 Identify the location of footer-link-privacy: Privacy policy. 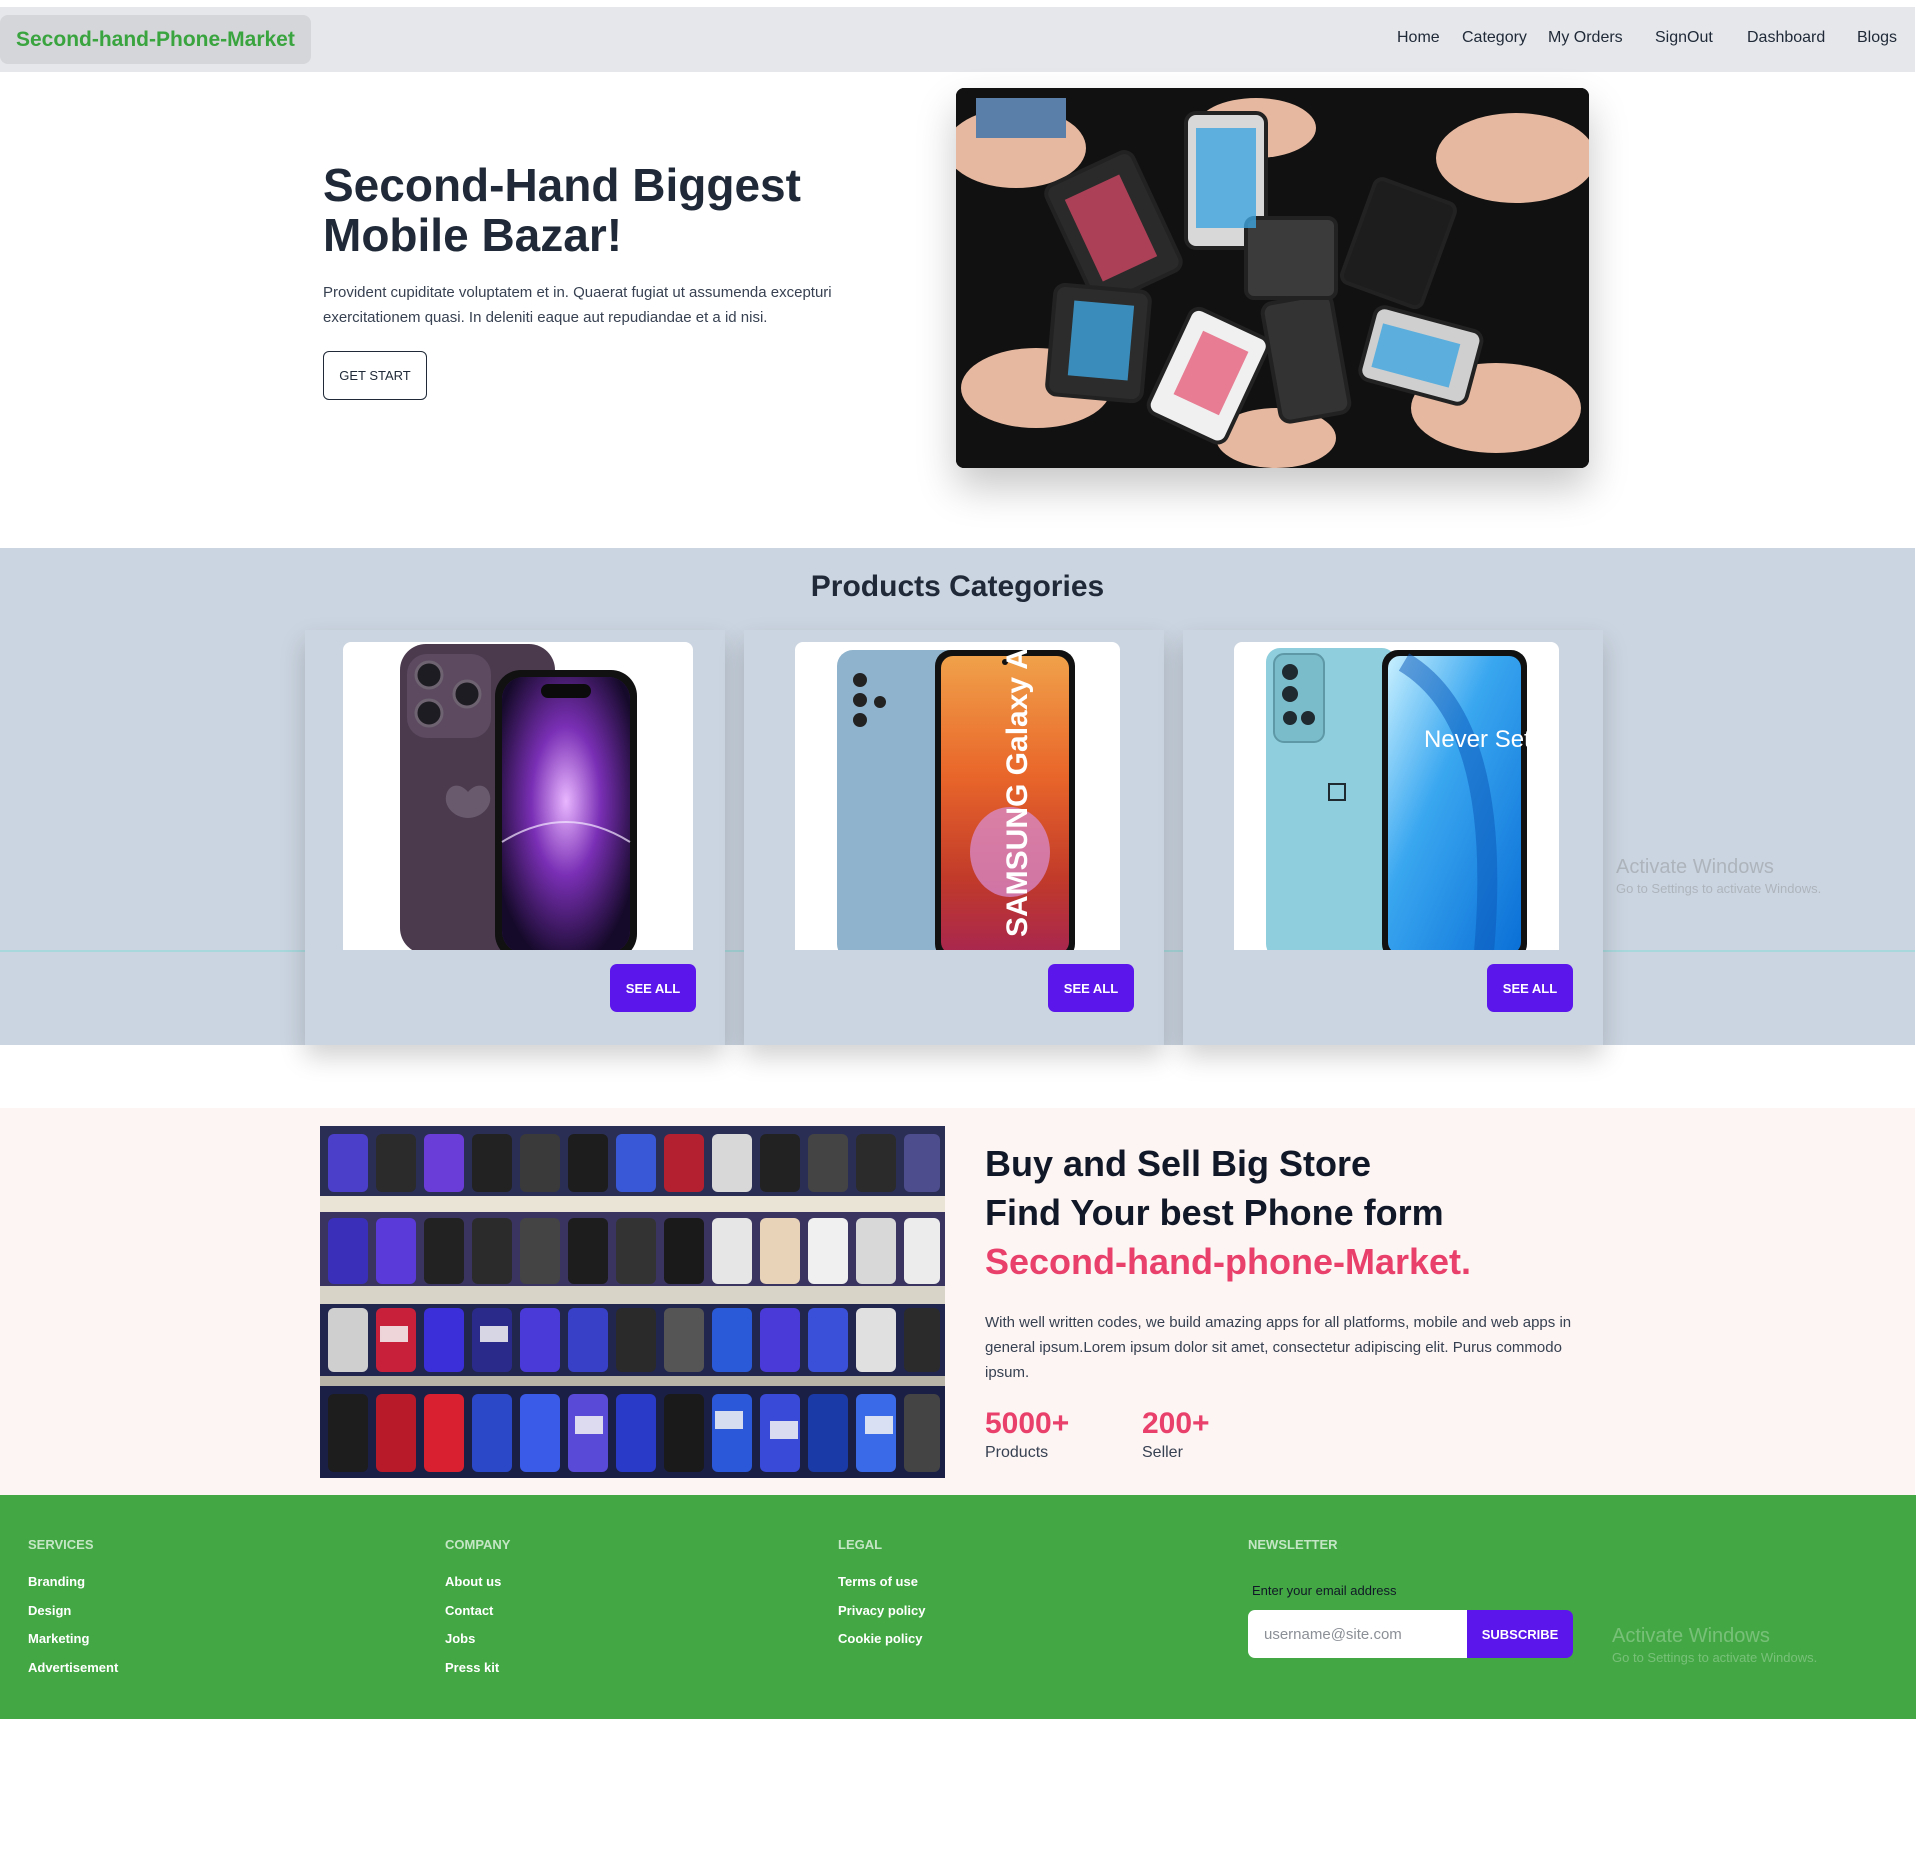
(881, 1610).